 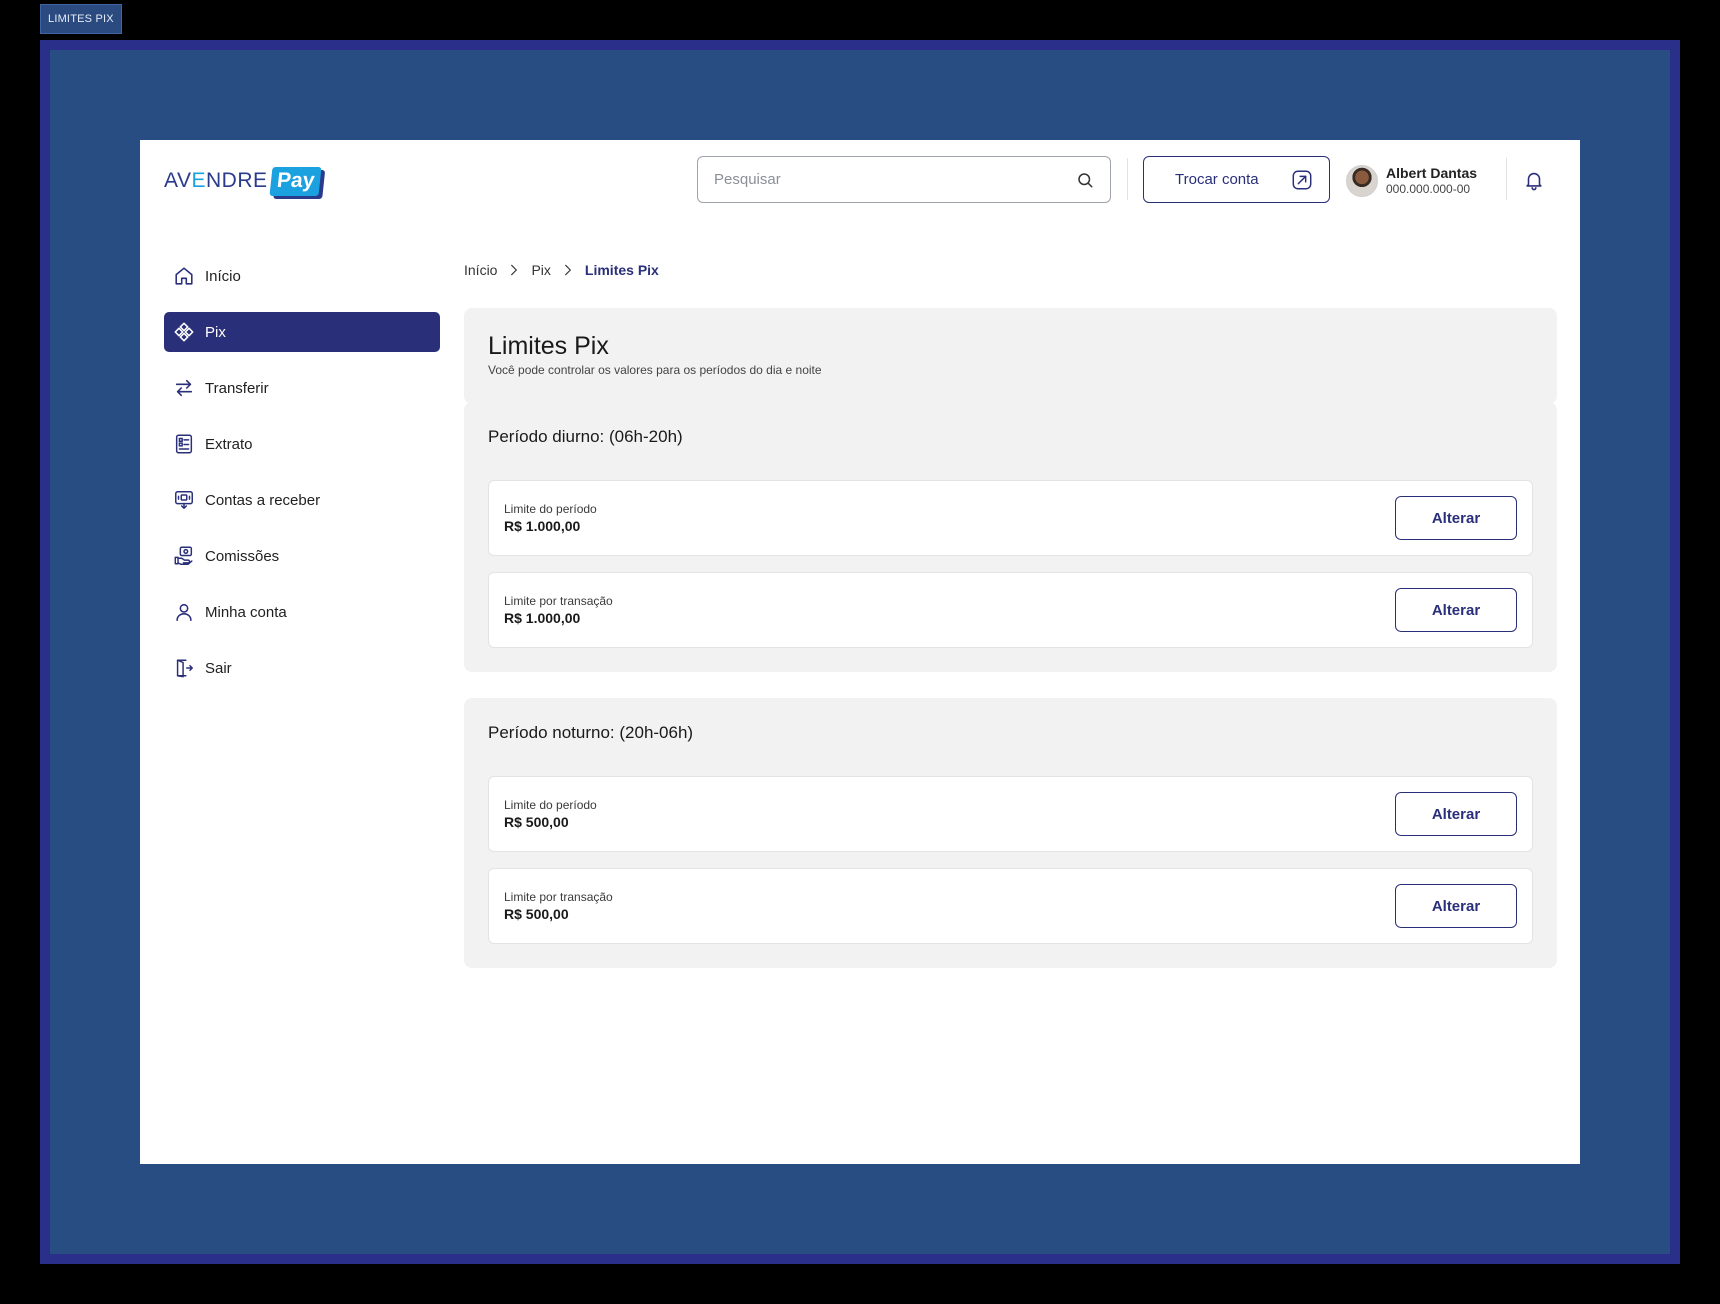 What do you see at coordinates (591, 732) in the screenshot?
I see `period-title: Período noturno: (20h-06h)` at bounding box center [591, 732].